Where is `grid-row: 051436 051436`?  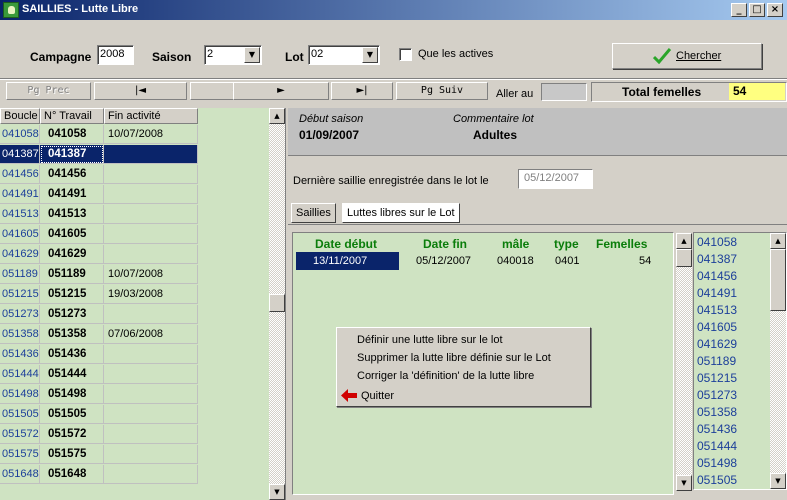
grid-row: 051436 051436 is located at coordinates (99, 354).